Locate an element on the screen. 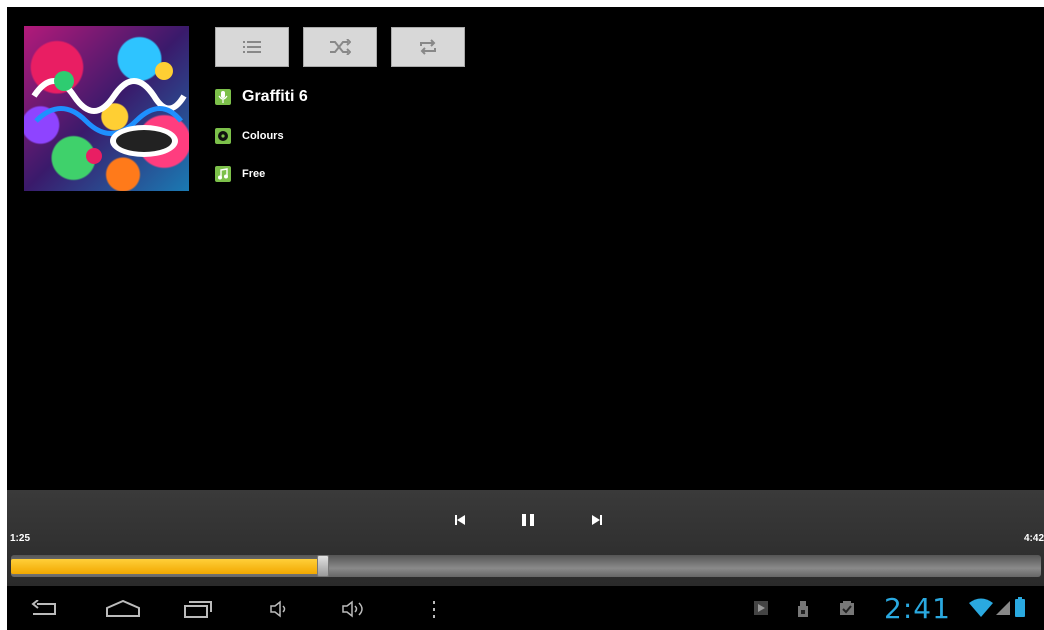 The image size is (1044, 630). navigation-bar: 2:41 is located at coordinates (525, 608).